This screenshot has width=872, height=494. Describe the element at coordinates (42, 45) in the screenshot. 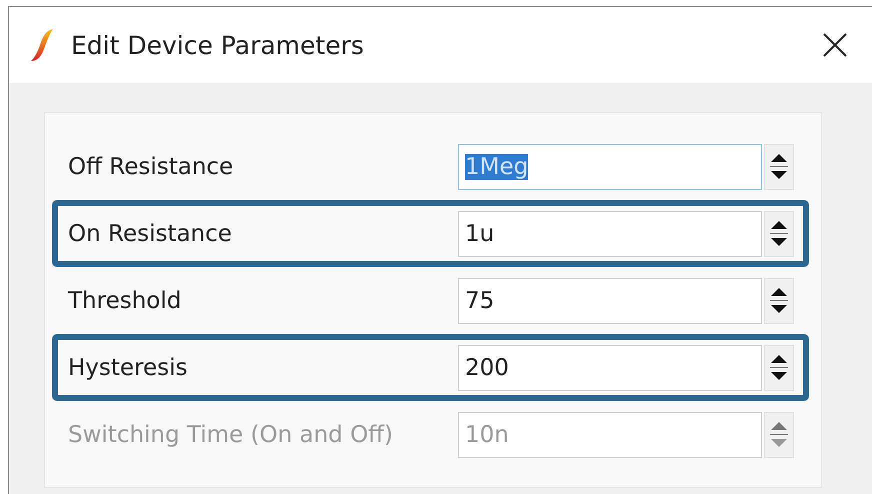

I see `app-logo-icon` at that location.